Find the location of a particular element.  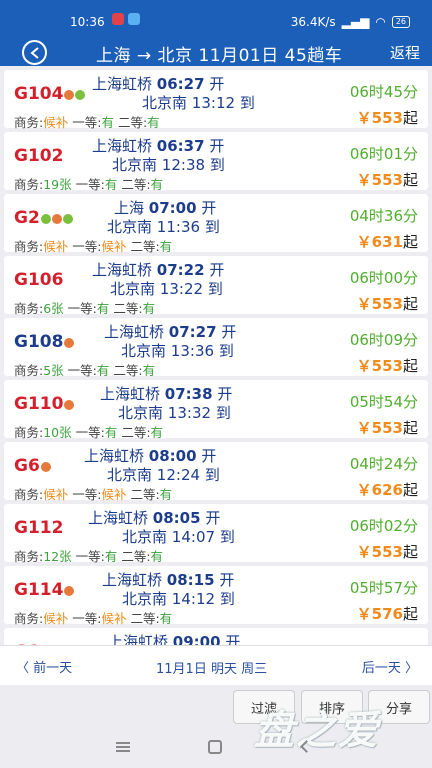

arrival: 北京南 11:36 到 is located at coordinates (163, 227).